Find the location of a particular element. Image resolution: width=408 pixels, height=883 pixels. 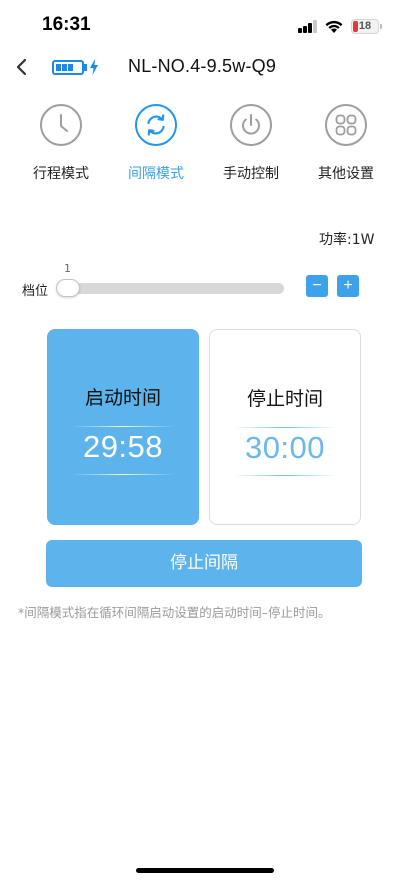

device-battery-cap is located at coordinates (85, 67).